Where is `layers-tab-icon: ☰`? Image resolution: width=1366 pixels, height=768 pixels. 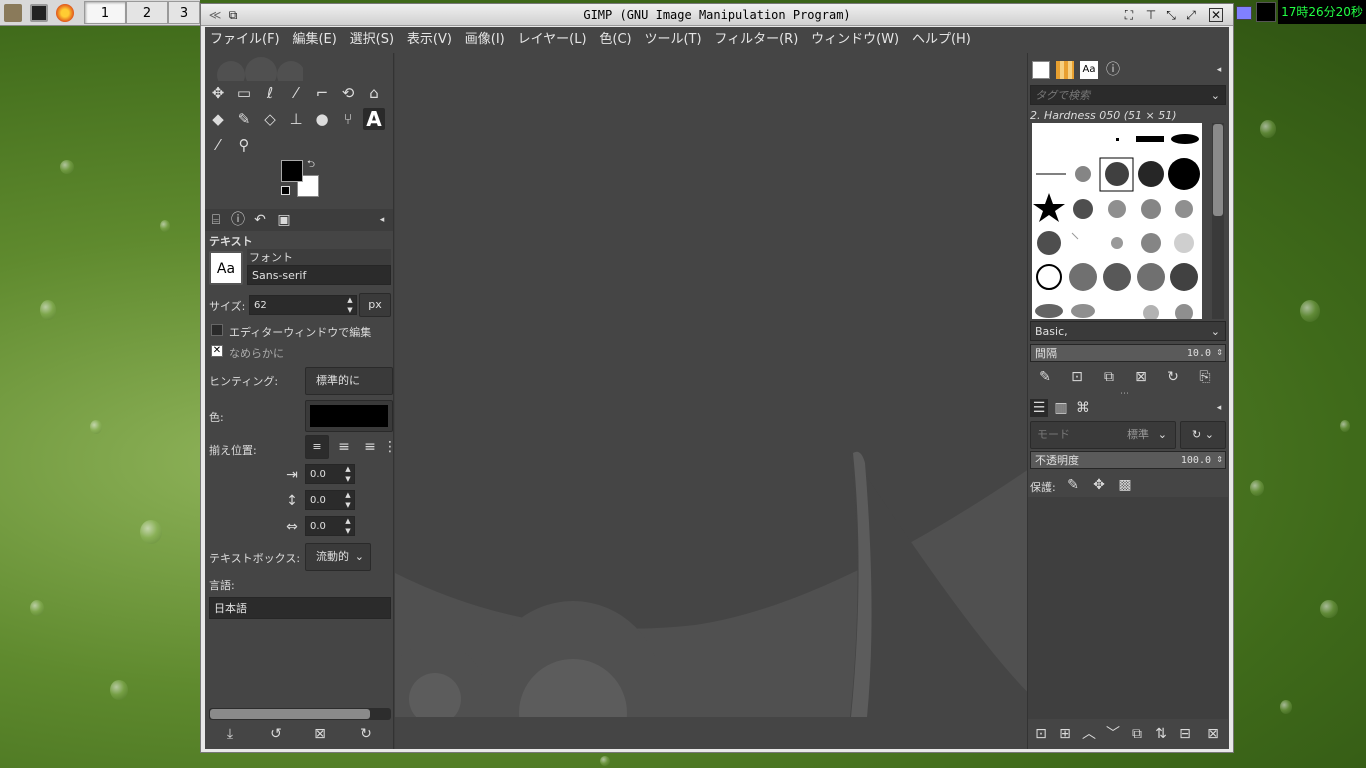 layers-tab-icon: ☰ is located at coordinates (1039, 408).